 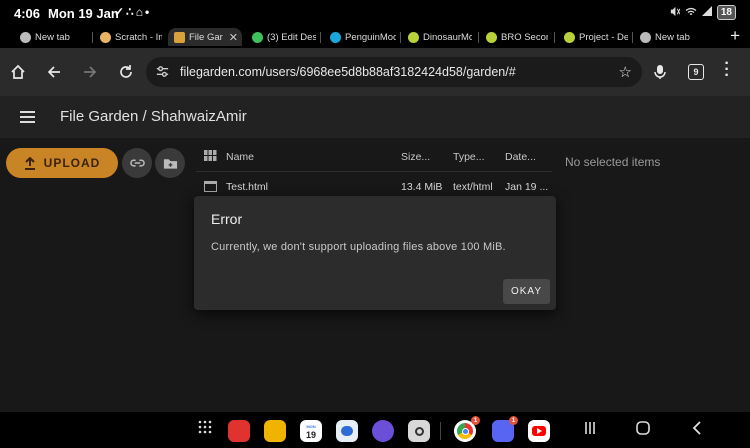 What do you see at coordinates (310, 435) in the screenshot?
I see `calendar-day: 19` at bounding box center [310, 435].